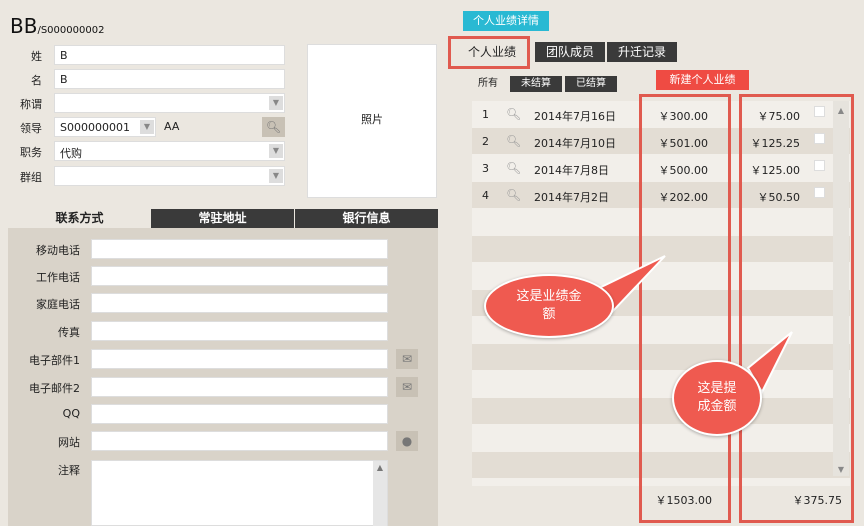 This screenshot has width=864, height=526. I want to click on row-number: 3, so click(485, 168).